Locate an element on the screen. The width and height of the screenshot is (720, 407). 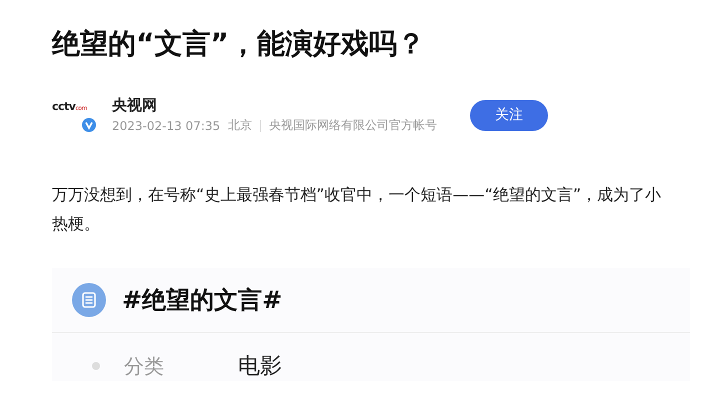
publish-date: 2023-02-13 07:35 is located at coordinates (166, 125).